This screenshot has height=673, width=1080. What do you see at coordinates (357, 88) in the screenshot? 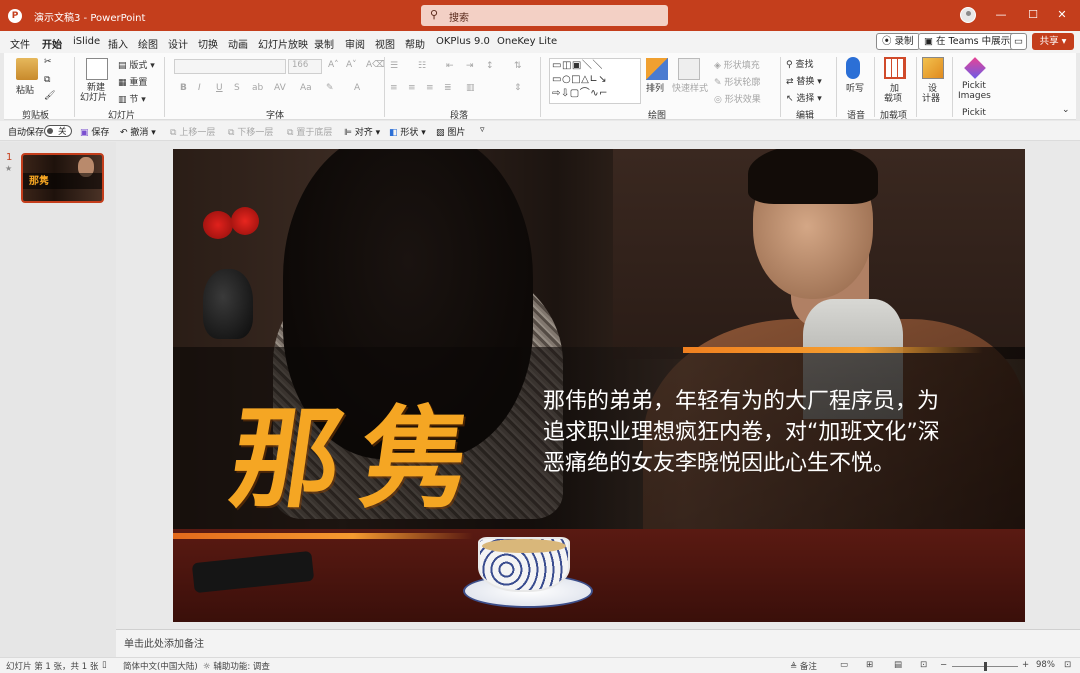
I see `font-color-icon: A` at bounding box center [357, 88].